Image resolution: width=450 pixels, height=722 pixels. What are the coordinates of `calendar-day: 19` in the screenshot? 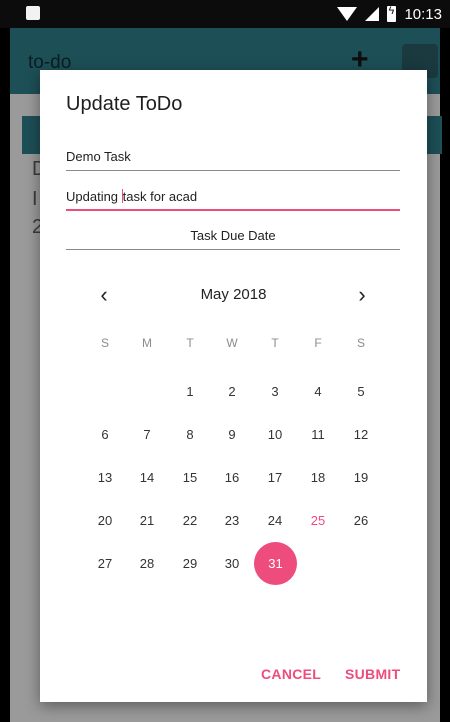 It's located at (361, 477).